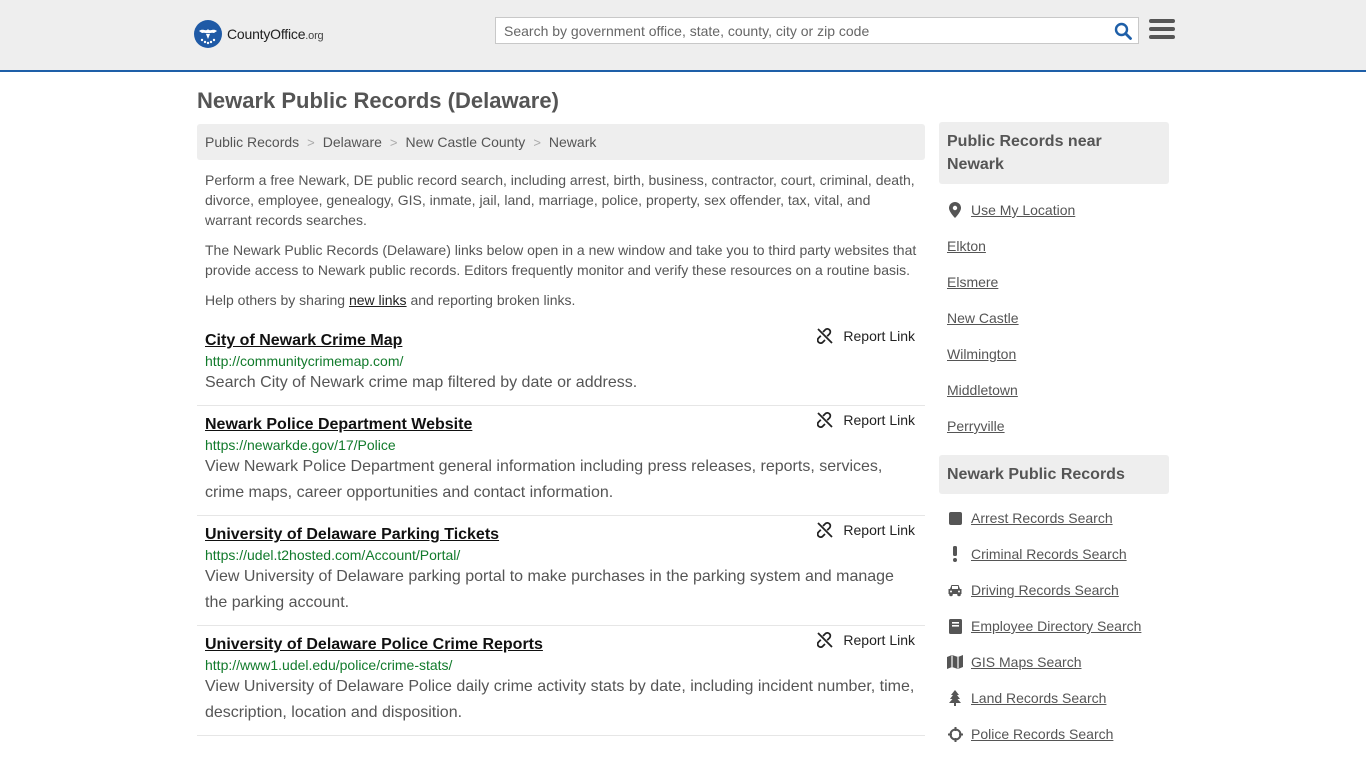 This screenshot has width=1366, height=768. I want to click on search-box, so click(817, 30).